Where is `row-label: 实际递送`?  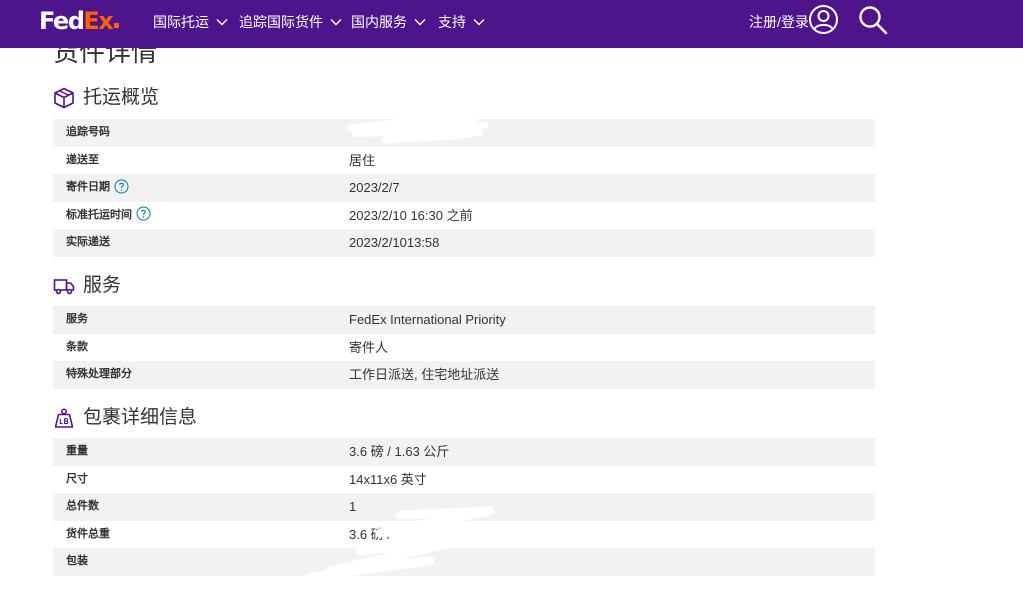
row-label: 实际递送 is located at coordinates (88, 242).